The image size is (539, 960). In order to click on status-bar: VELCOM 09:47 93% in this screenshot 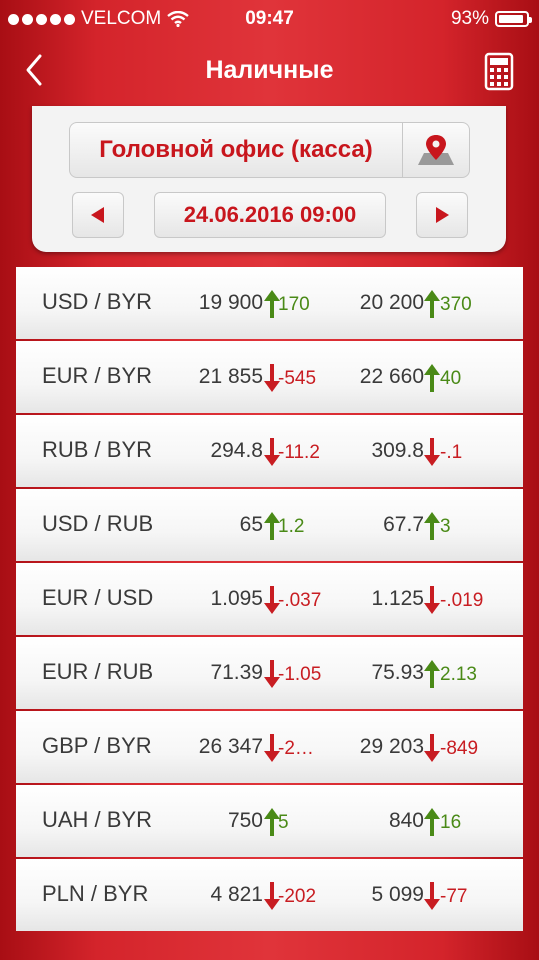, I will do `click(269, 19)`.